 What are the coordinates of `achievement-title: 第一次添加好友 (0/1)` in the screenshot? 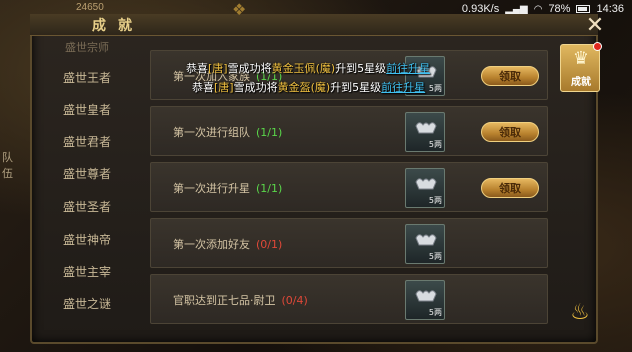 It's located at (227, 244).